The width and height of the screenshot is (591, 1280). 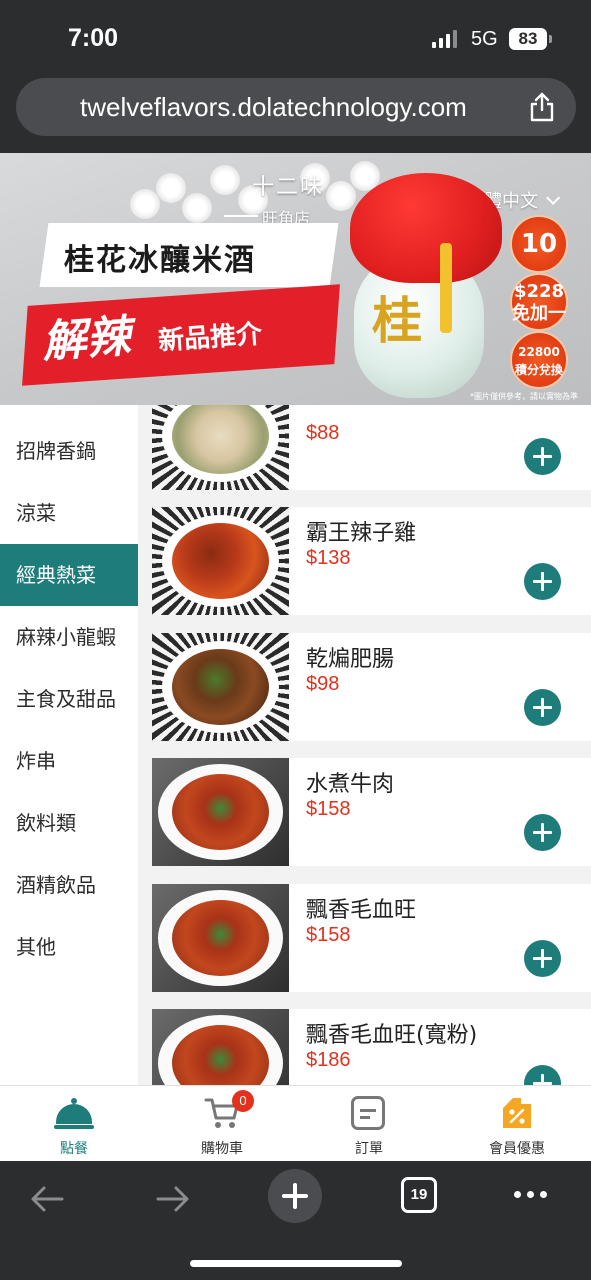 What do you see at coordinates (323, 684) in the screenshot?
I see `dish-price: $98` at bounding box center [323, 684].